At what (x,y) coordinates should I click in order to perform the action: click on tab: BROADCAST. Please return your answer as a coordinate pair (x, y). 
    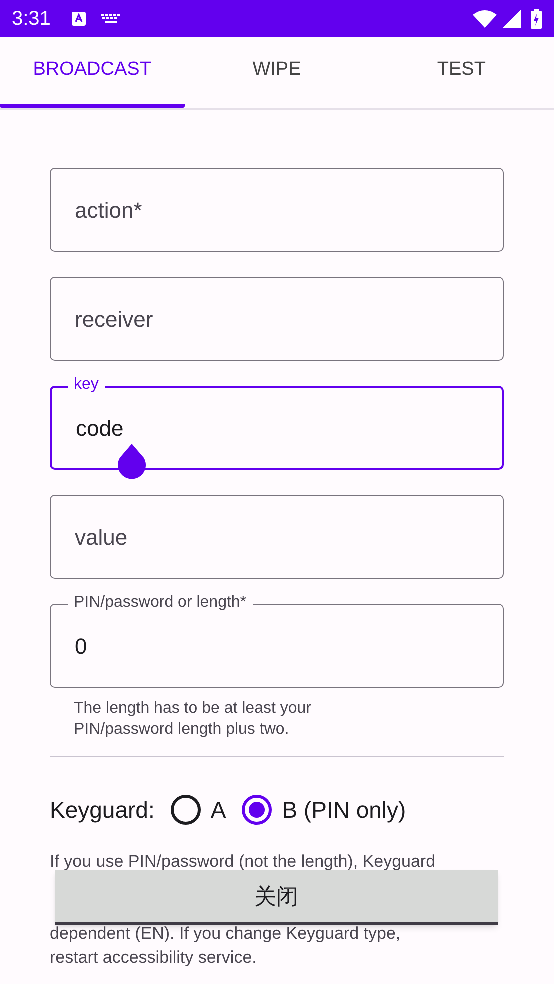
    Looking at the image, I should click on (92, 72).